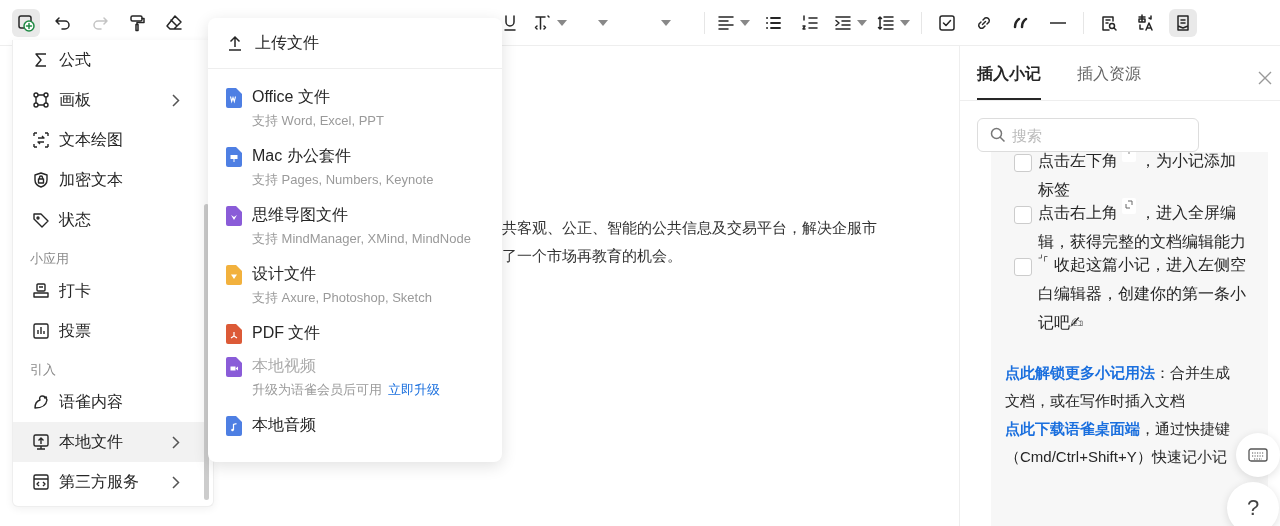  What do you see at coordinates (1009, 73) in the screenshot?
I see `panel-tab: 插入小记` at bounding box center [1009, 73].